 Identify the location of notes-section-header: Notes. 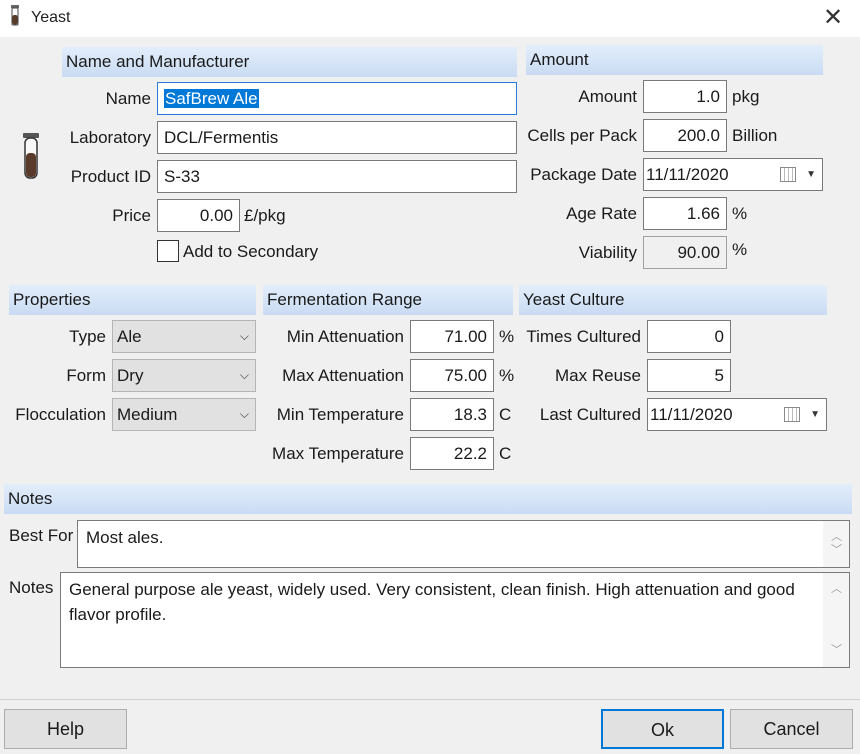
(428, 499).